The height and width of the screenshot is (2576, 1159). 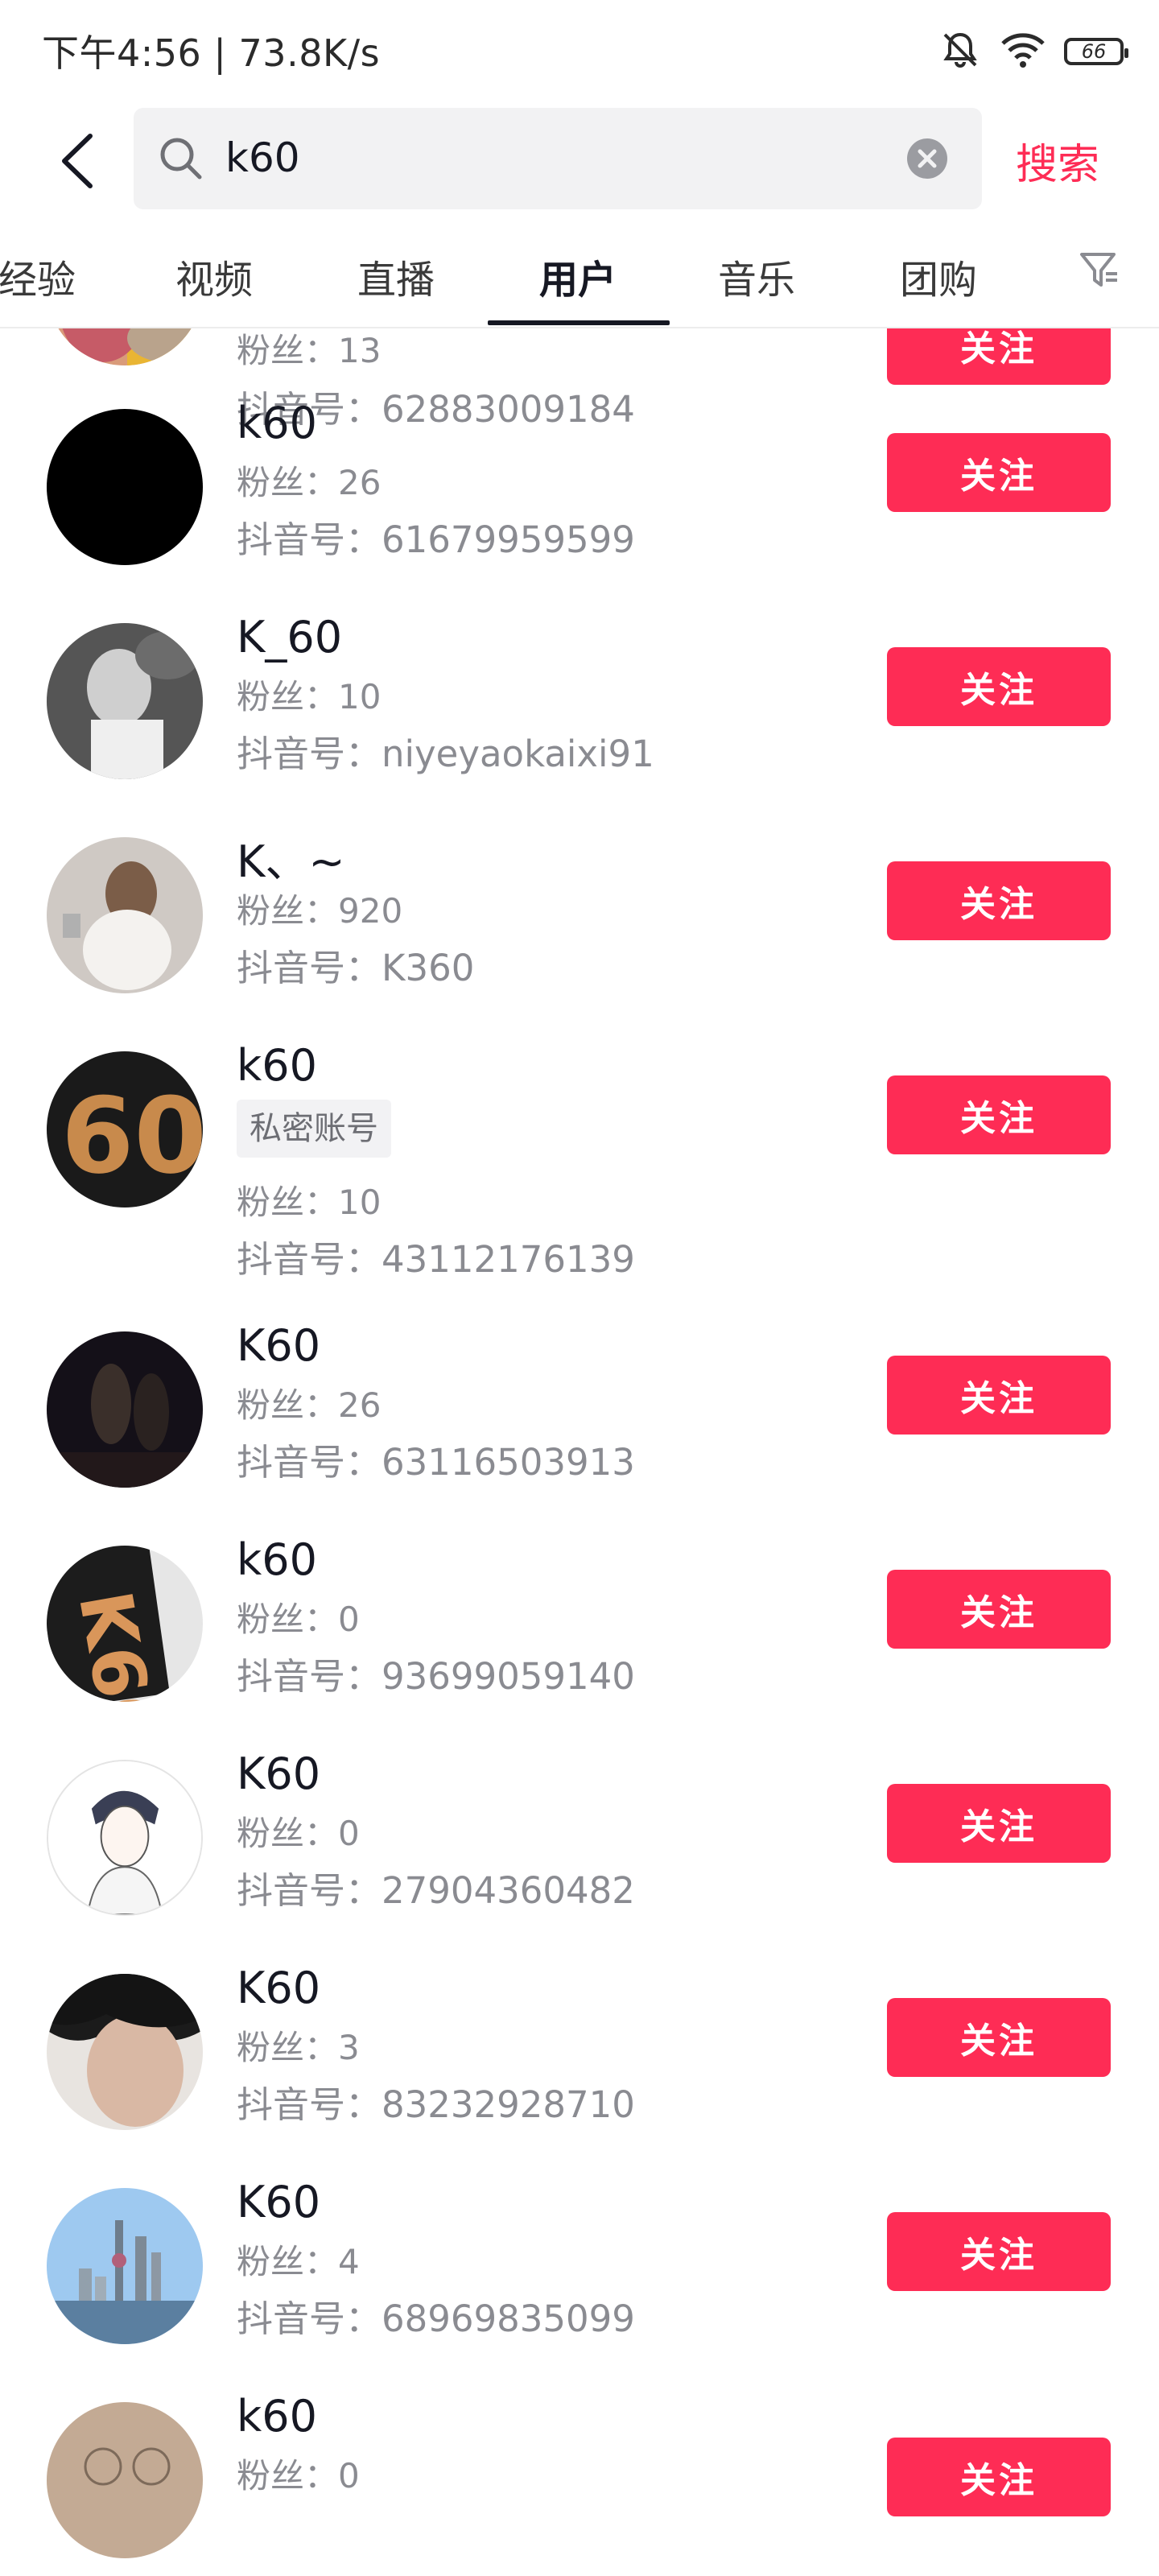 I want to click on user-result-row: K60 粉丝：3 抖音号：83232928710 关注, so click(x=579, y=2085).